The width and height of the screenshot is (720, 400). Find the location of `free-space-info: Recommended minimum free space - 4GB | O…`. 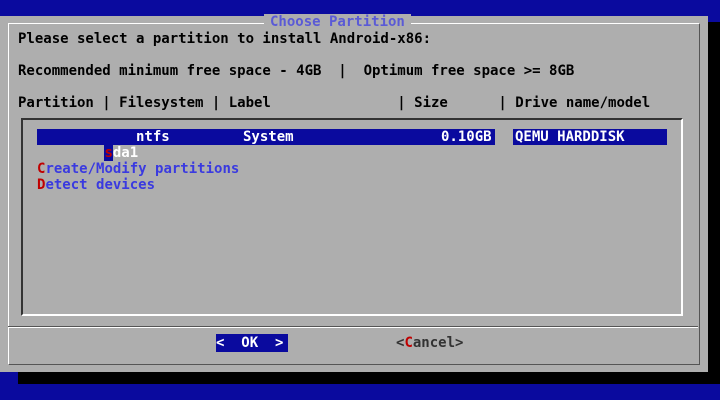

free-space-info: Recommended minimum free space - 4GB | O… is located at coordinates (296, 71).